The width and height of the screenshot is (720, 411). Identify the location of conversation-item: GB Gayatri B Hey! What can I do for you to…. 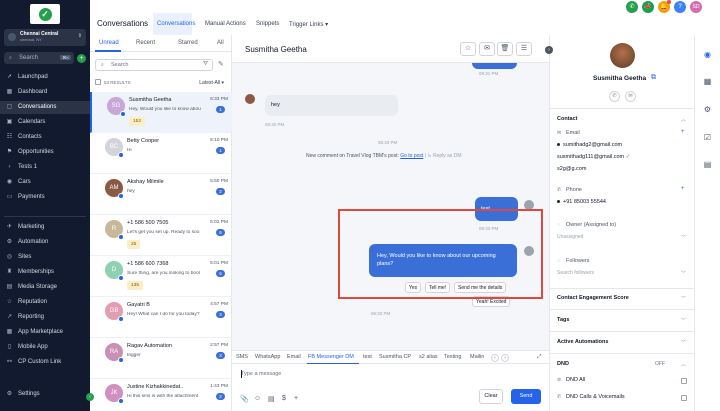
(161, 317).